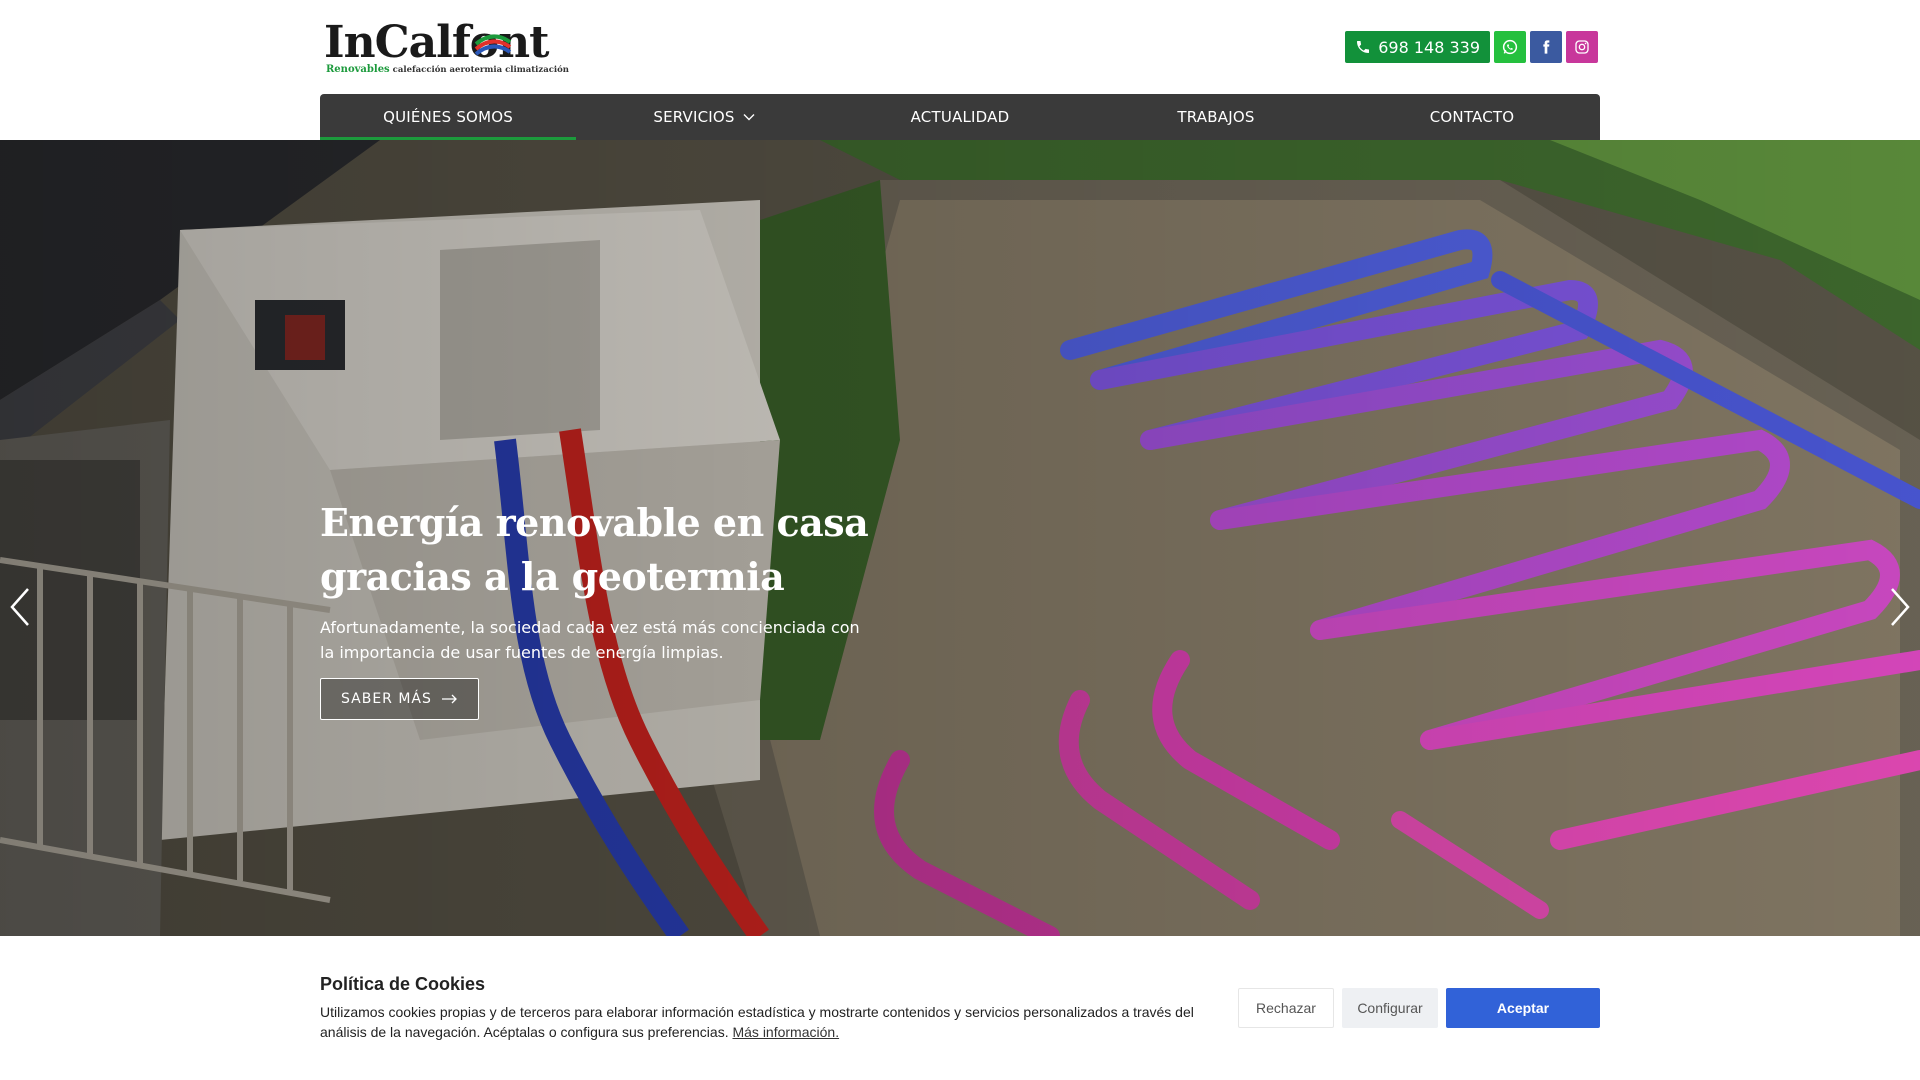 The height and width of the screenshot is (1080, 1920). What do you see at coordinates (480, 70) in the screenshot?
I see `logo-tagline-rest: calefacción aerotermia climatización` at bounding box center [480, 70].